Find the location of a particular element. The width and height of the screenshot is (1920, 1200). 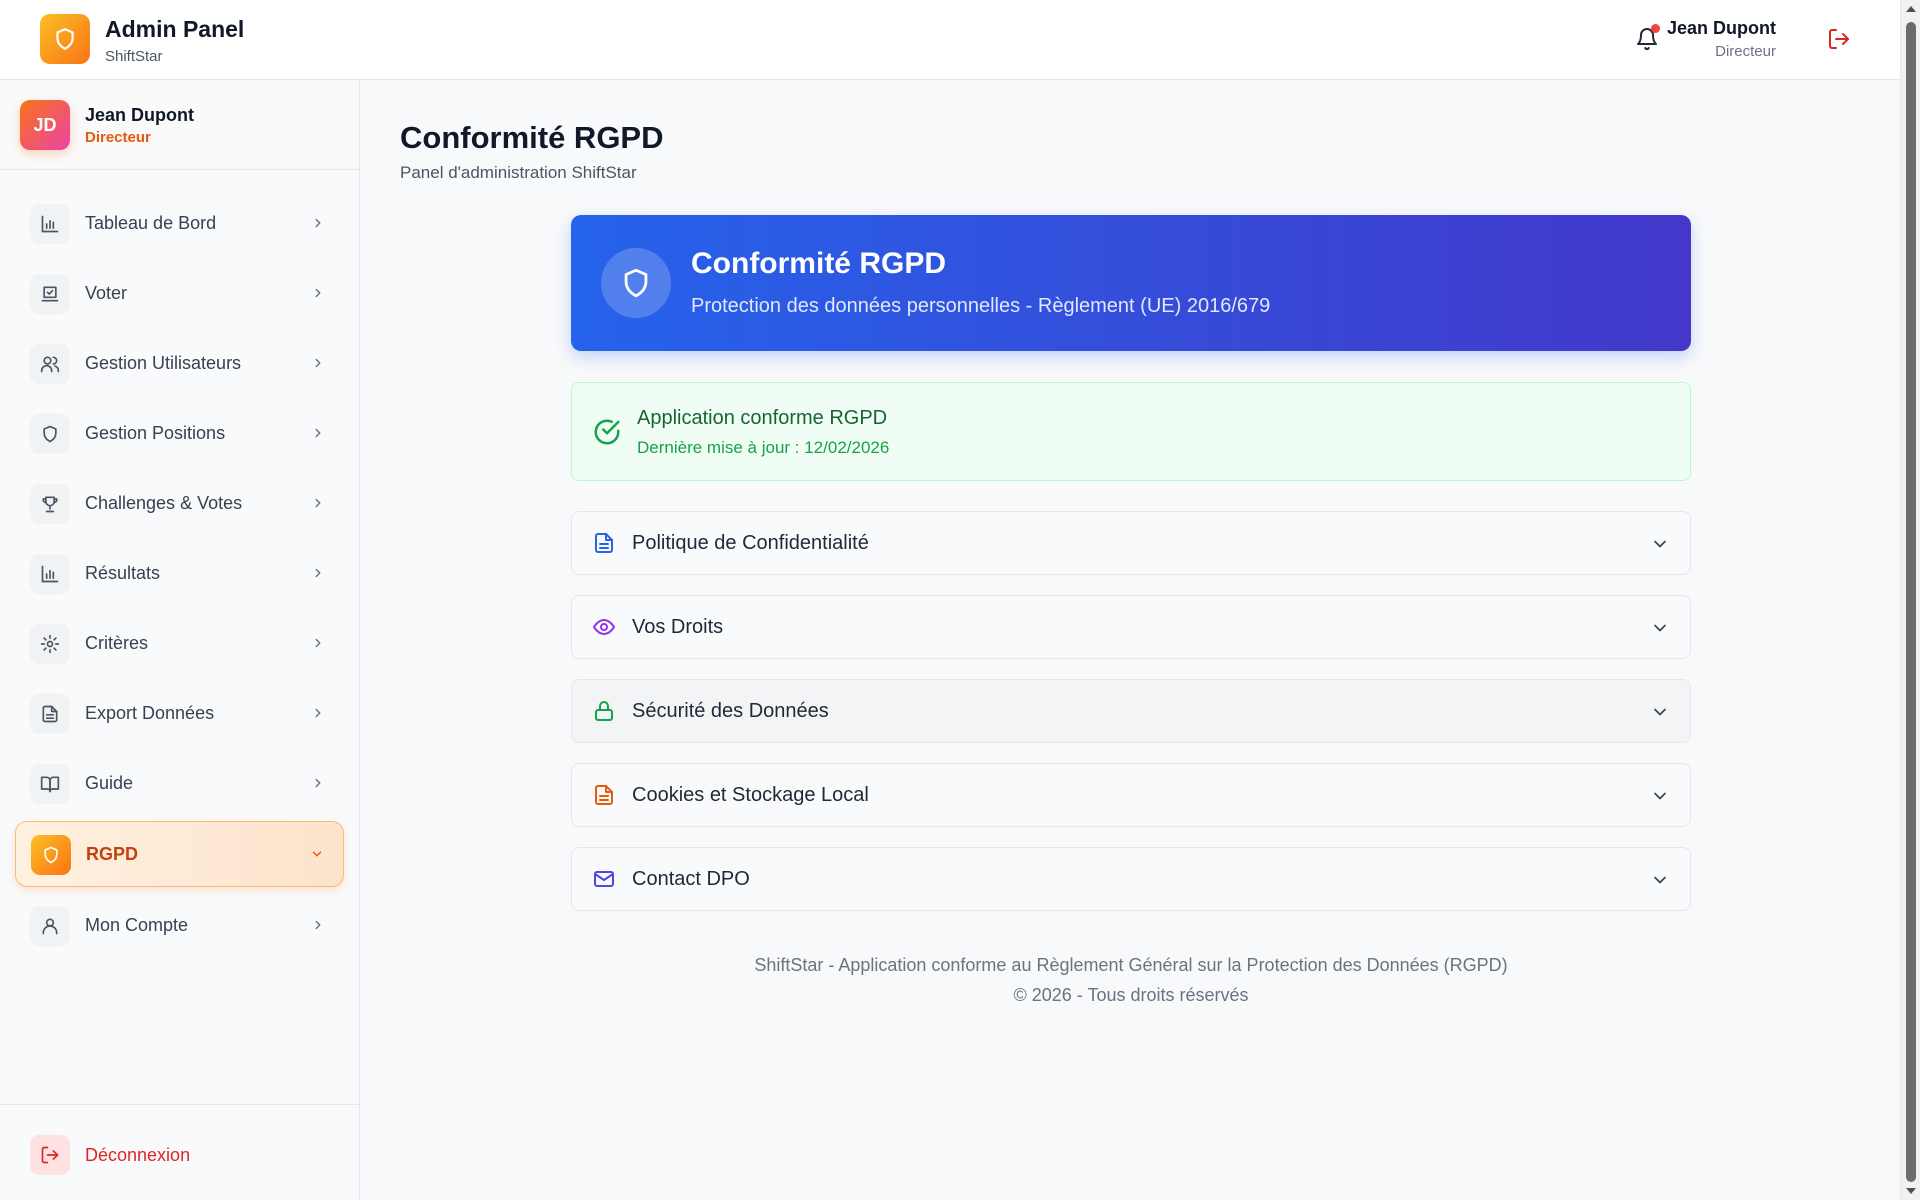

accordion-cookies-stockage: Cookies et Stockage Local is located at coordinates (1131, 795).